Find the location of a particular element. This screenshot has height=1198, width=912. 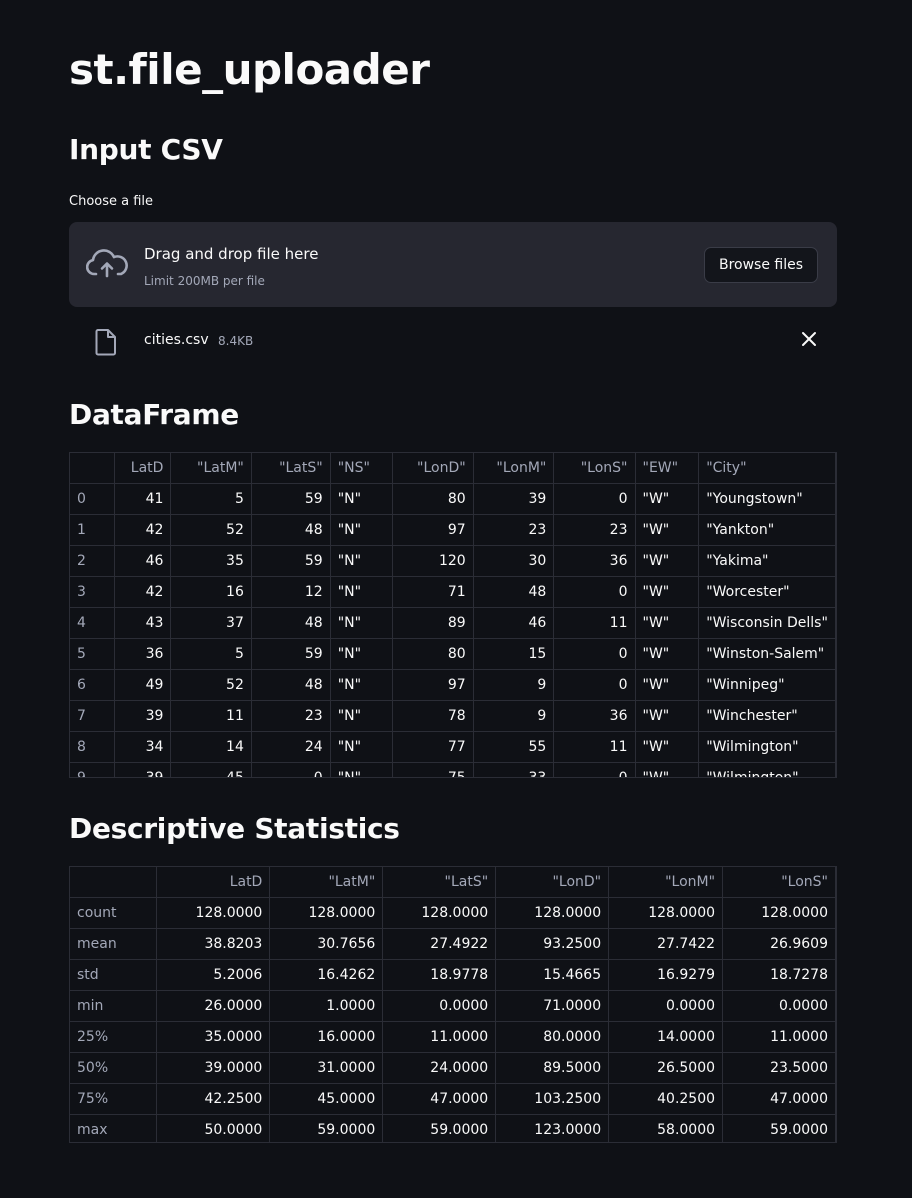

table-cell: 52 is located at coordinates (211, 530).